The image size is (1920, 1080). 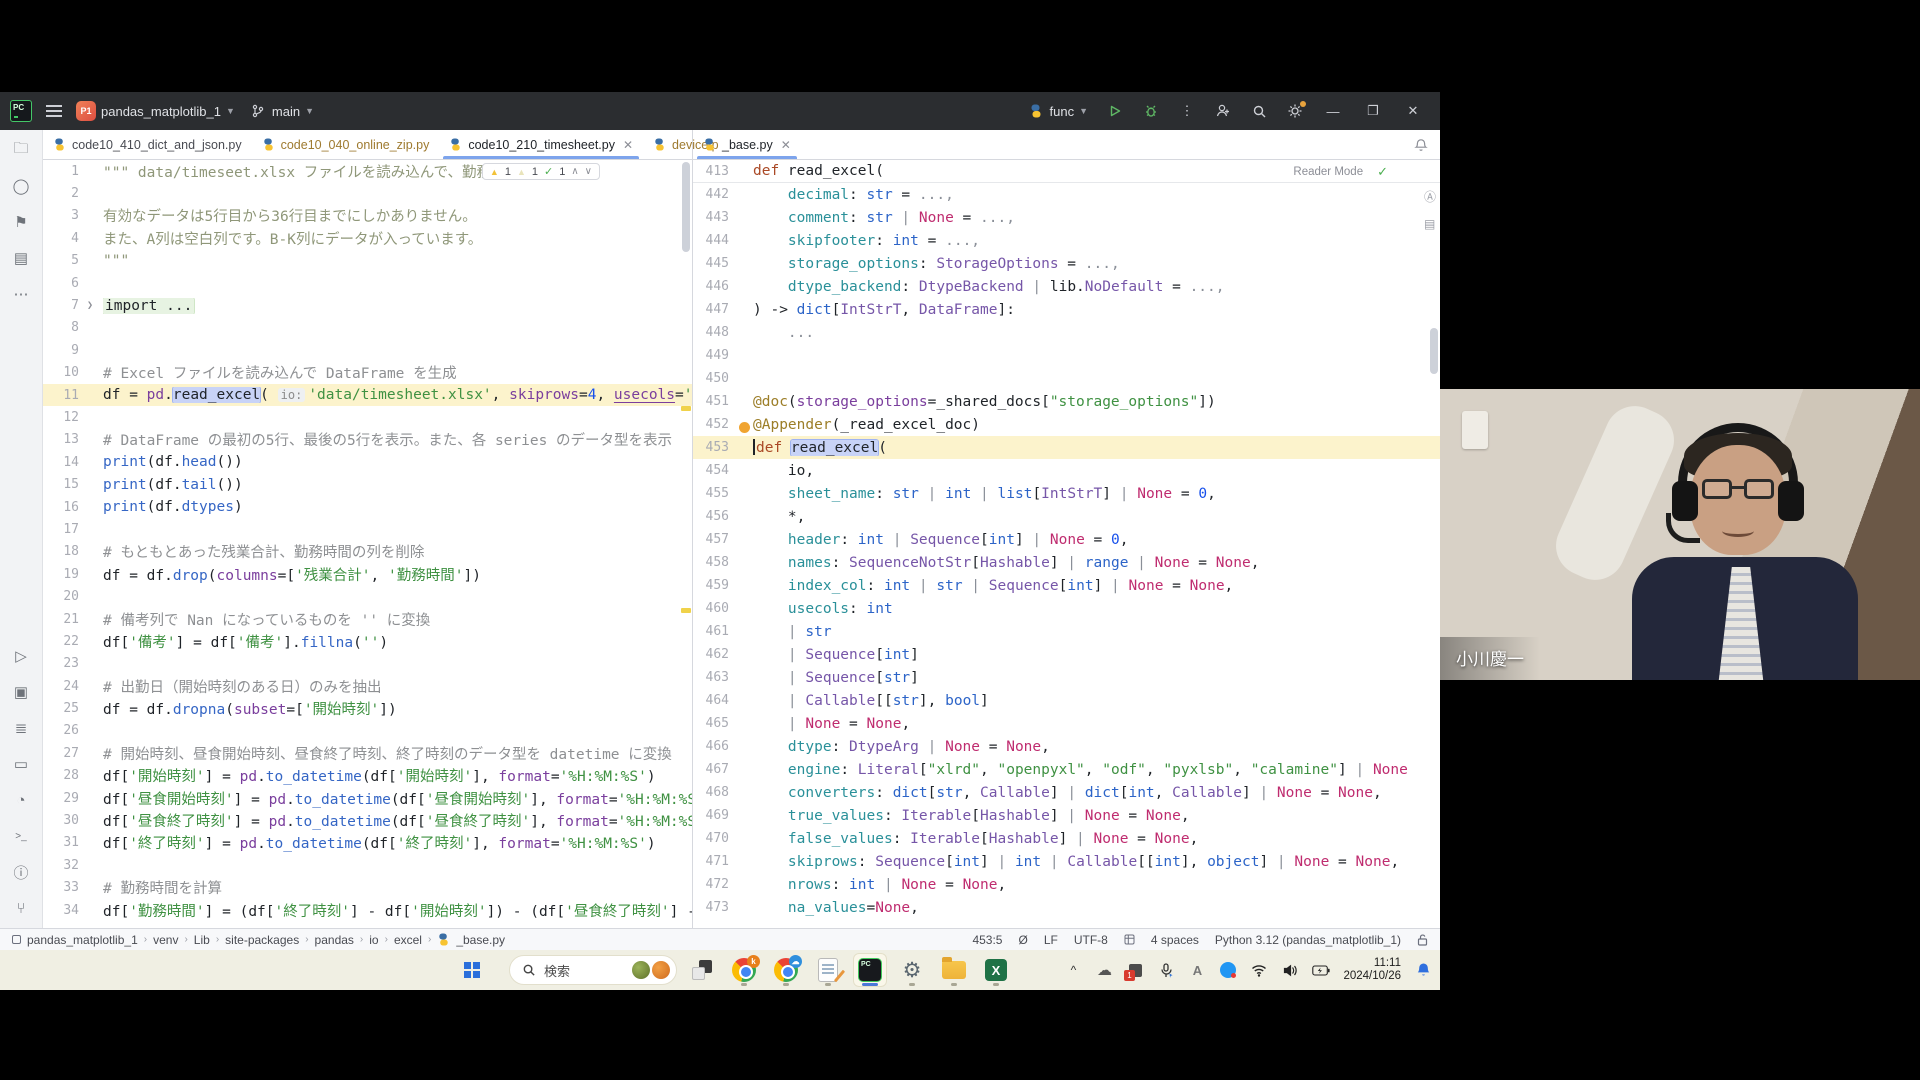 What do you see at coordinates (715, 723) in the screenshot?
I see `line-number: 465` at bounding box center [715, 723].